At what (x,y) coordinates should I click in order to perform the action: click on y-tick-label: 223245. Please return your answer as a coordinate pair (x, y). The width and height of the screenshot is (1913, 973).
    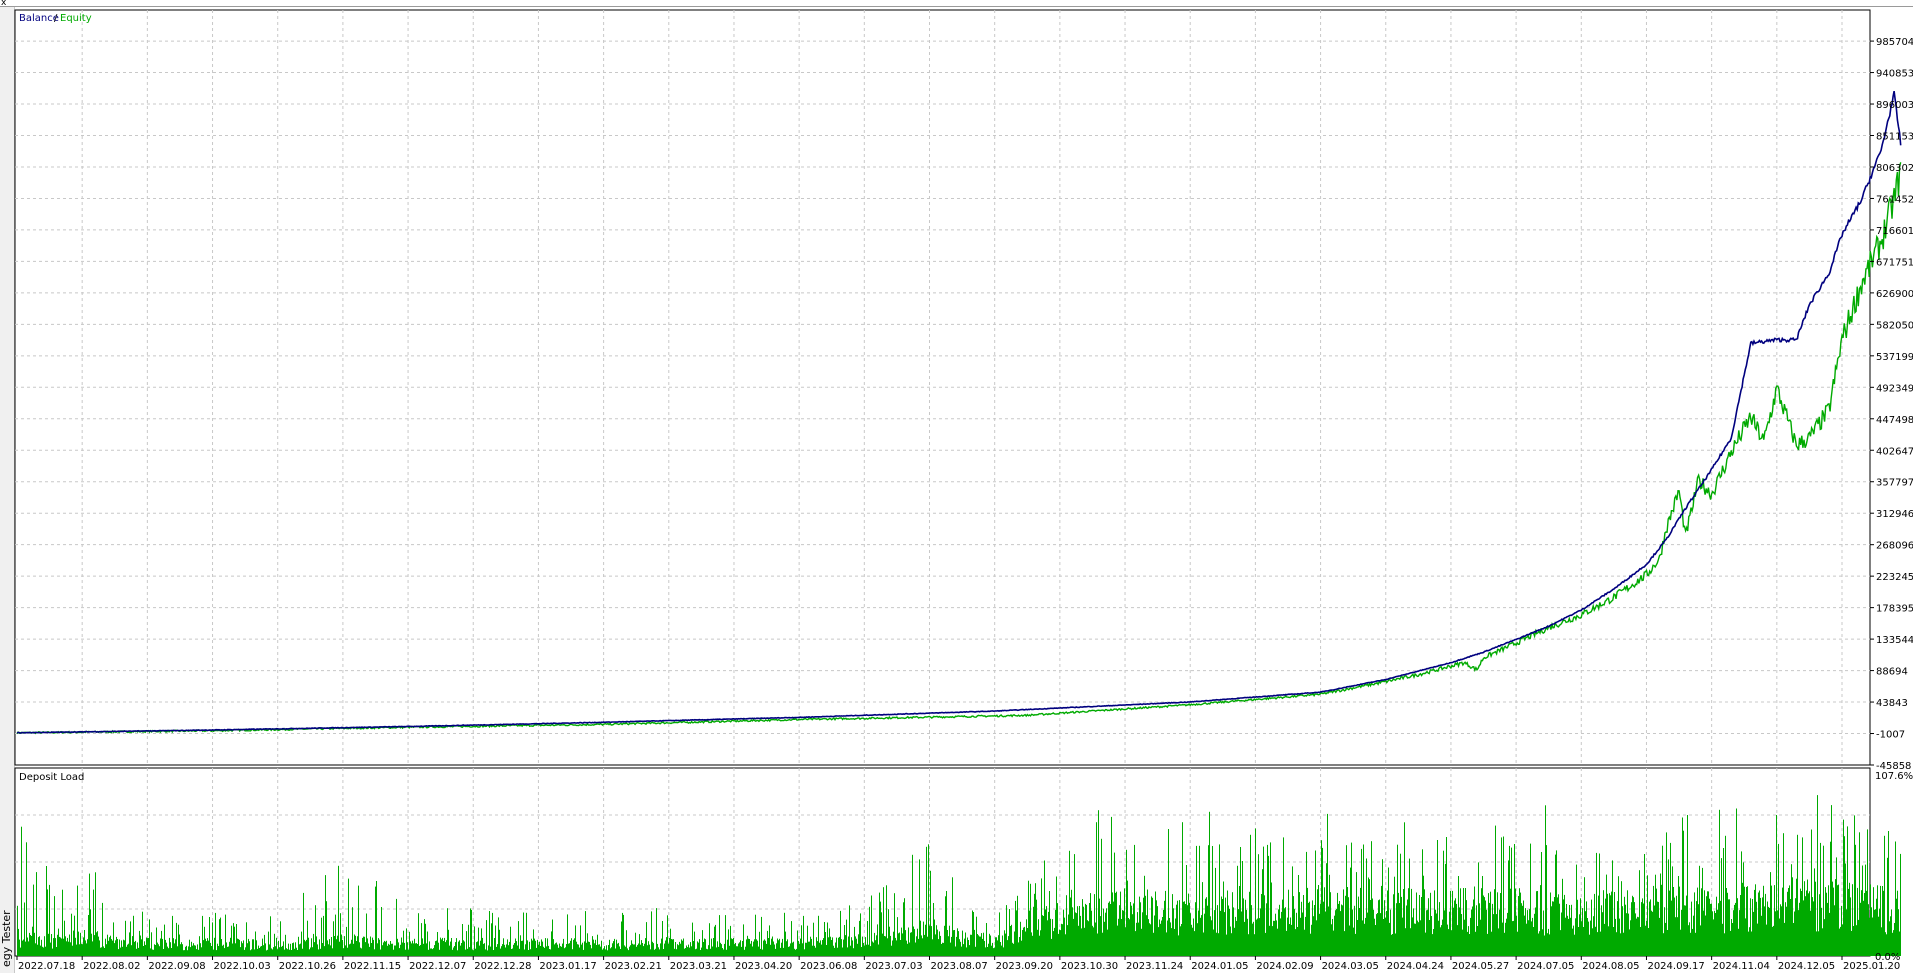
    Looking at the image, I should click on (1894, 577).